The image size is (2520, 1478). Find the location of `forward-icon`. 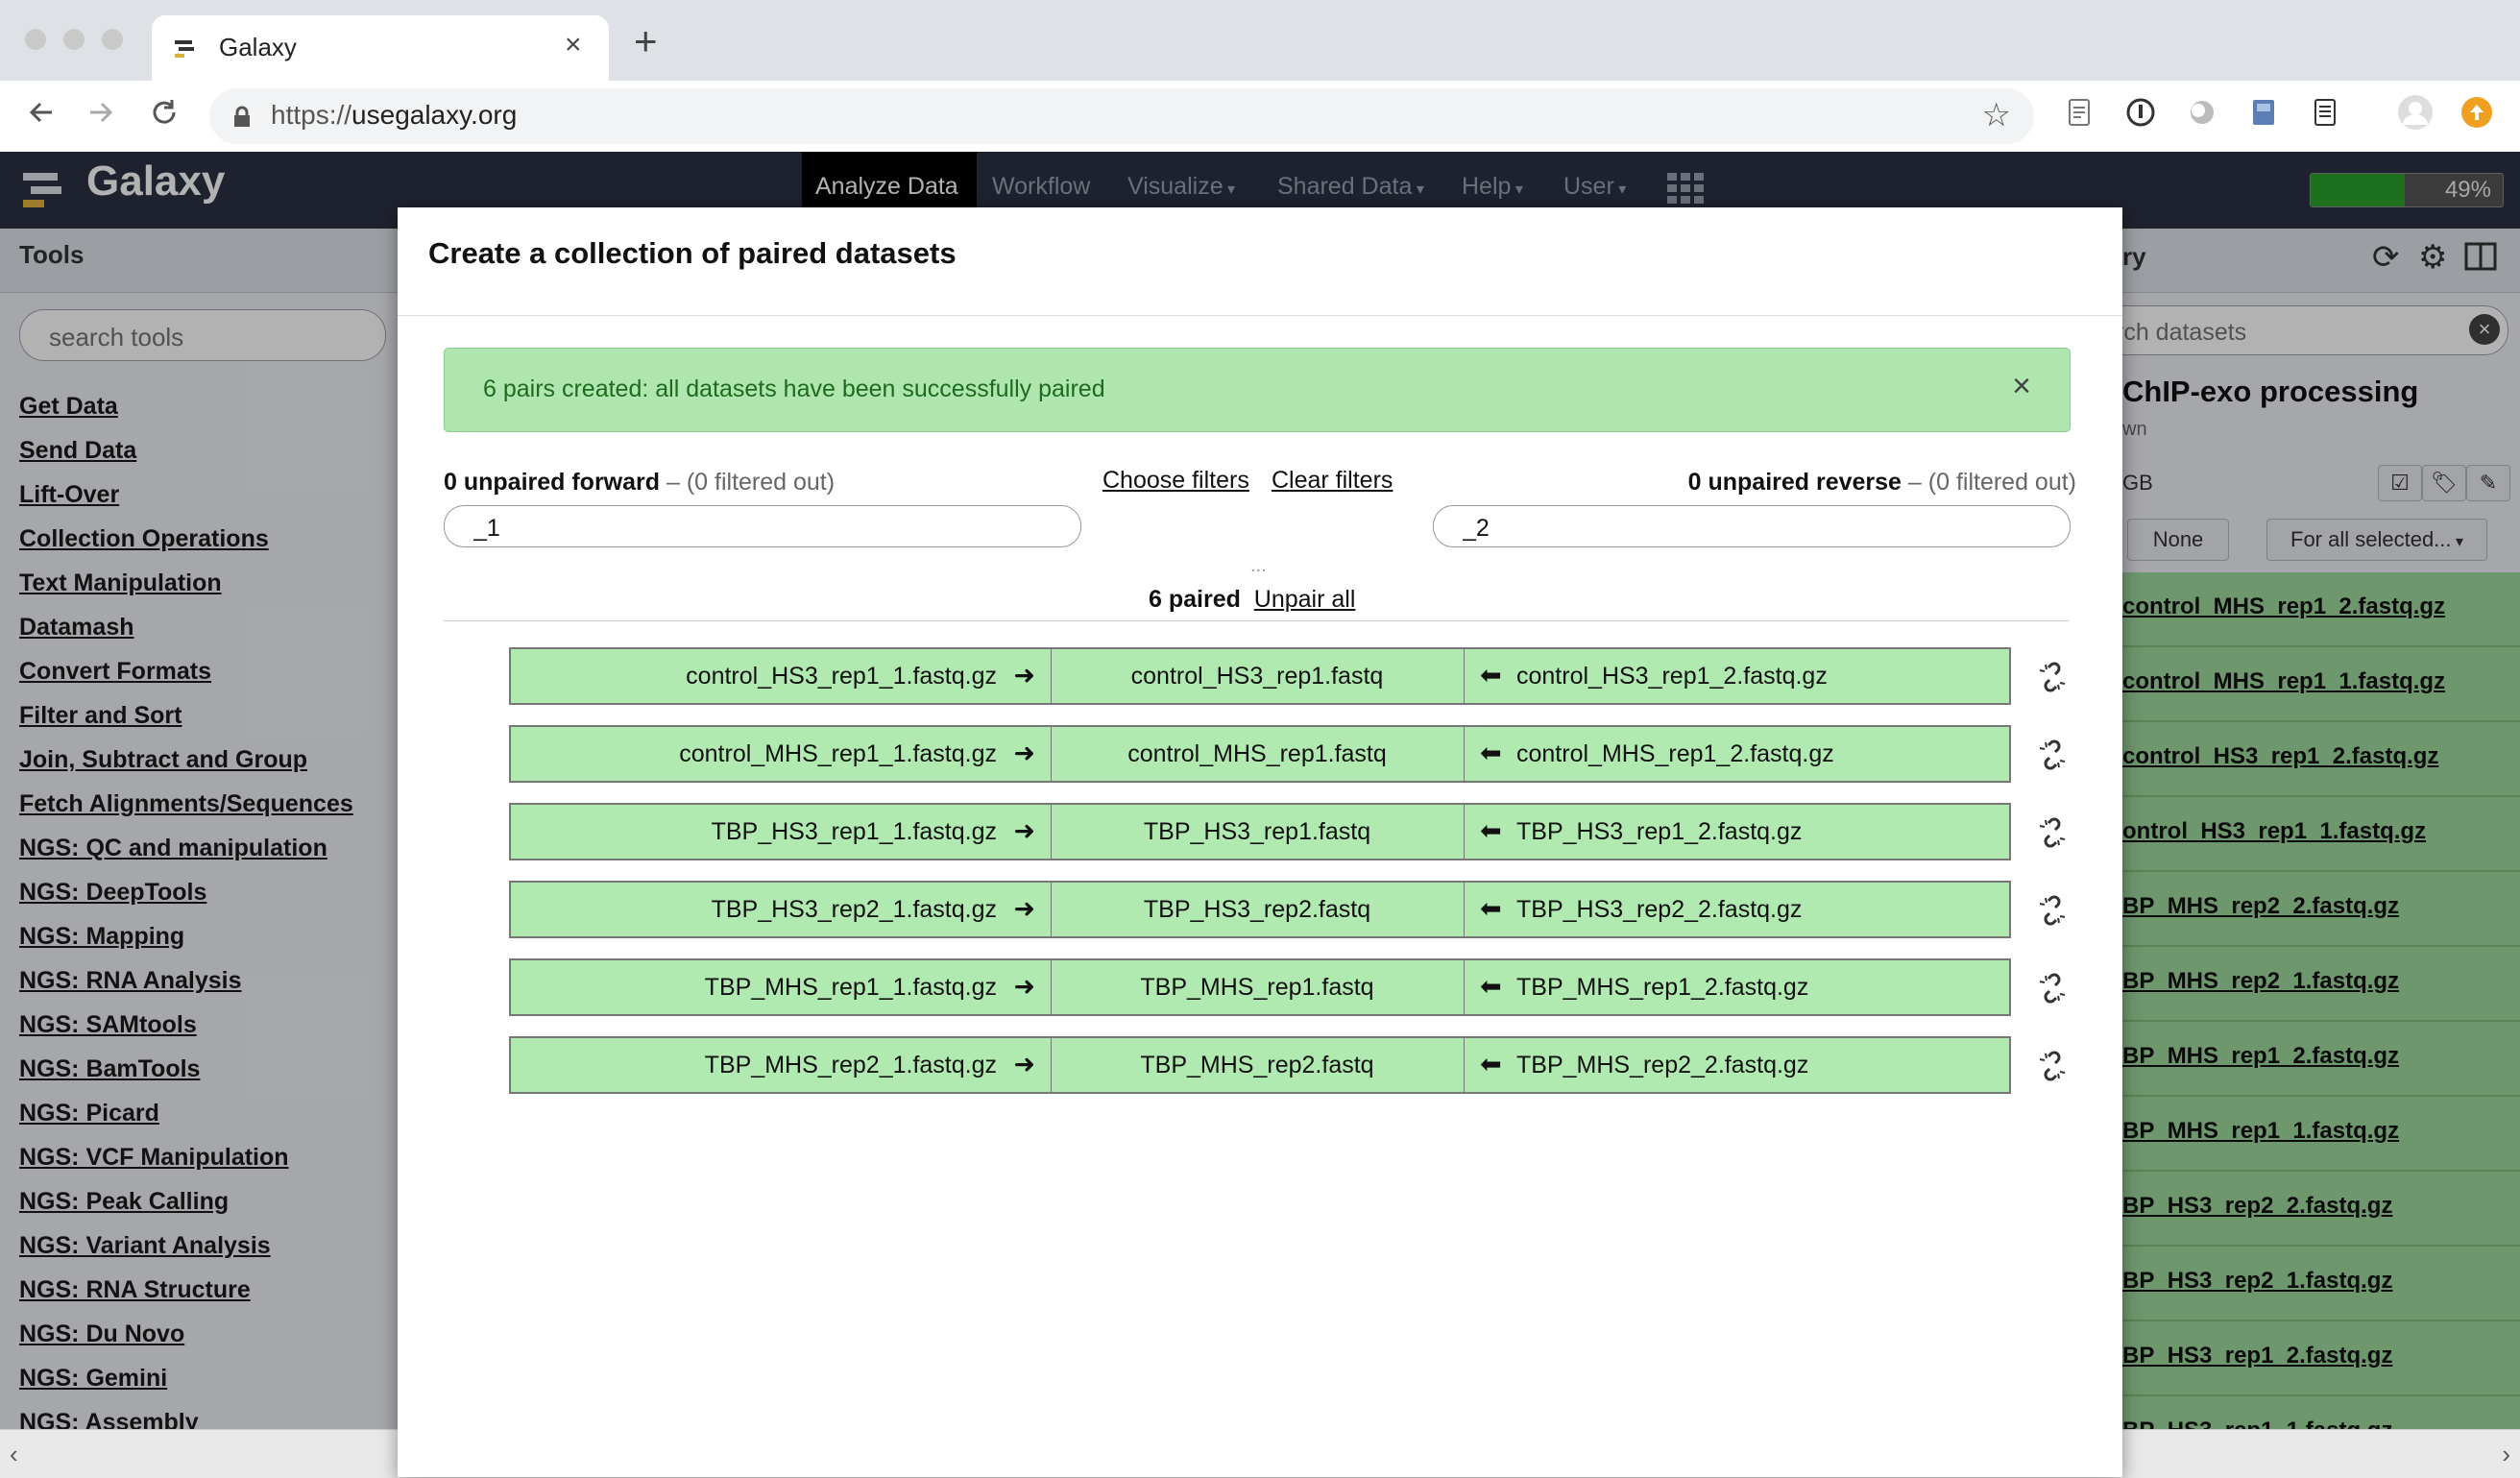

forward-icon is located at coordinates (101, 113).